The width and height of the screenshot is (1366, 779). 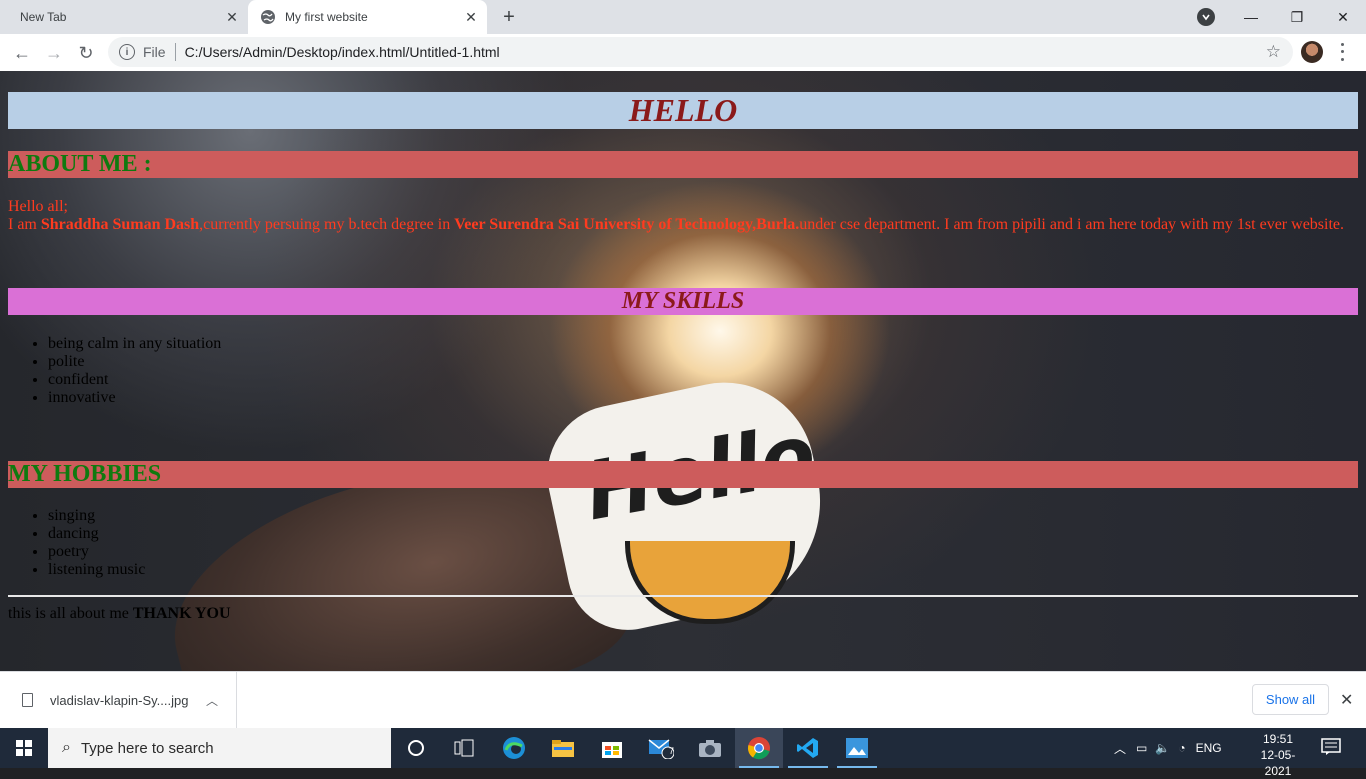 I want to click on intro-greeting: Hello all;, so click(x=38, y=206).